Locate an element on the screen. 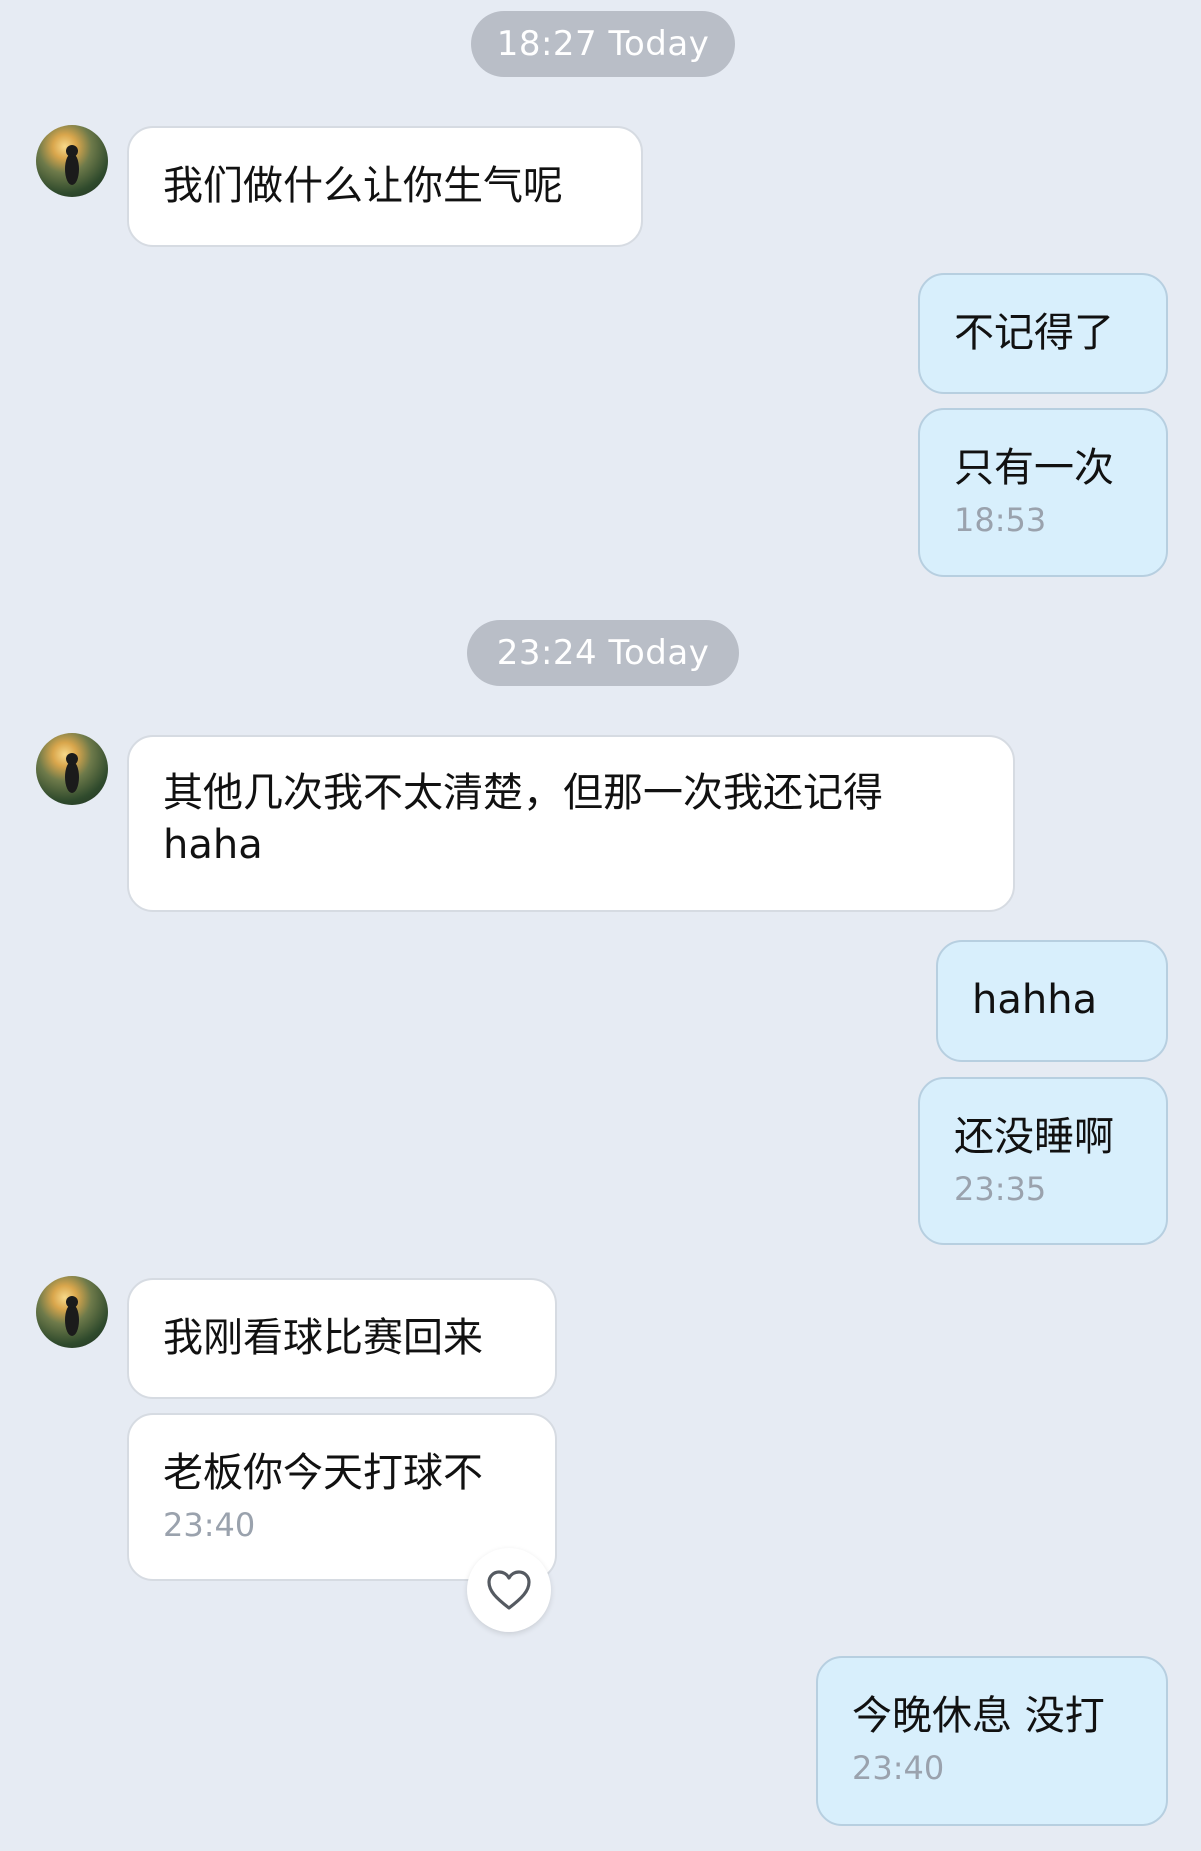 This screenshot has width=1201, height=1851. heart-outline-icon is located at coordinates (509, 1590).